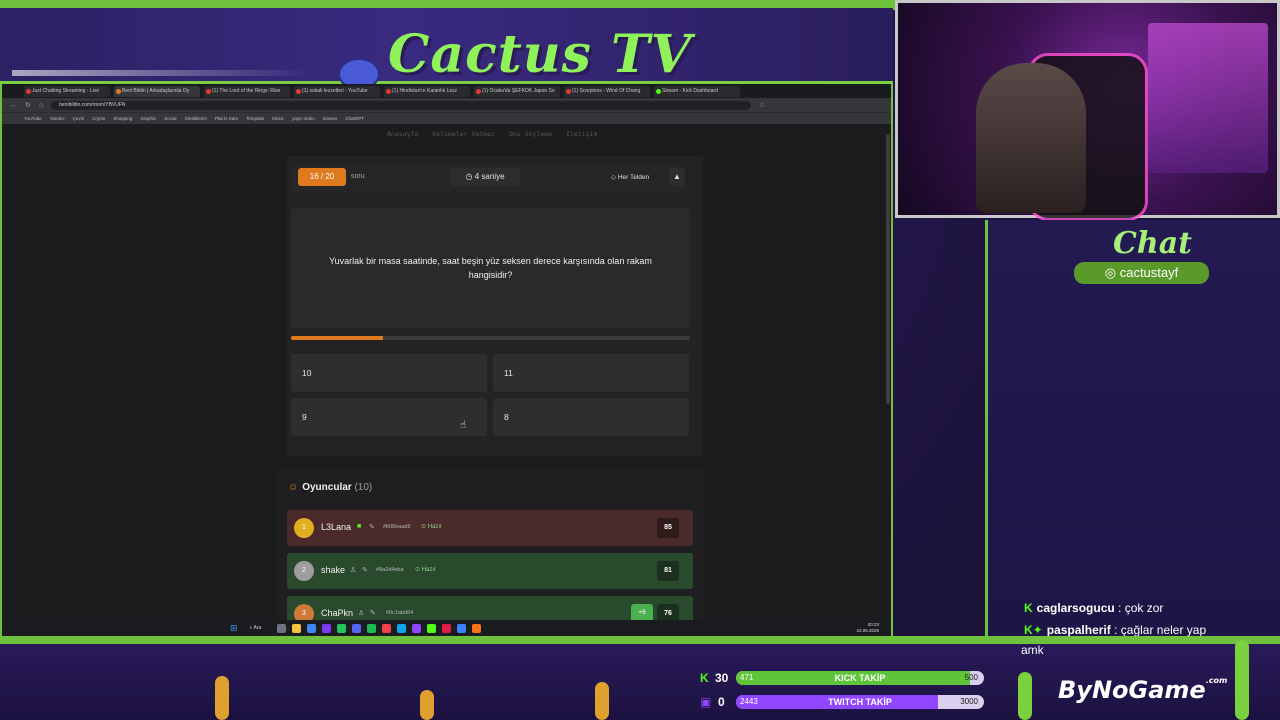 Image resolution: width=1280 pixels, height=720 pixels. What do you see at coordinates (304, 612) in the screenshot?
I see `player-rank: 3` at bounding box center [304, 612].